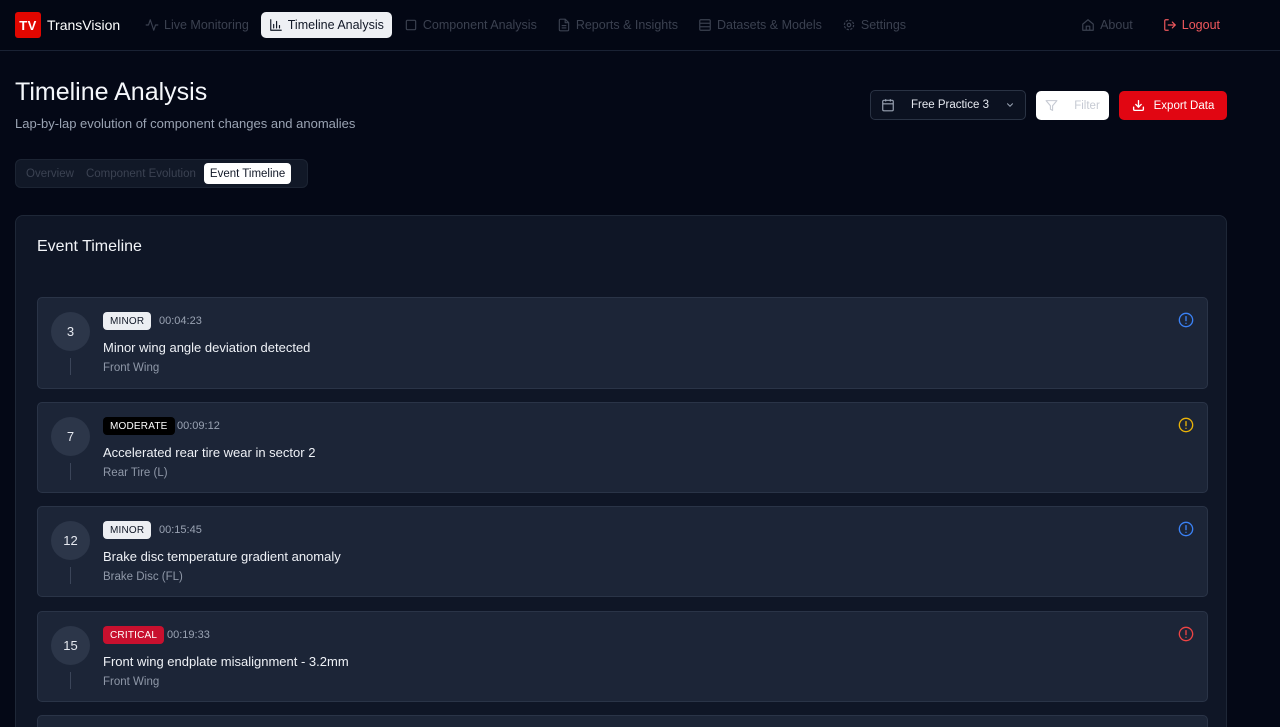 The height and width of the screenshot is (727, 1280). Describe the element at coordinates (188, 635) in the screenshot. I see `event-timestamp: 00:19:33` at that location.